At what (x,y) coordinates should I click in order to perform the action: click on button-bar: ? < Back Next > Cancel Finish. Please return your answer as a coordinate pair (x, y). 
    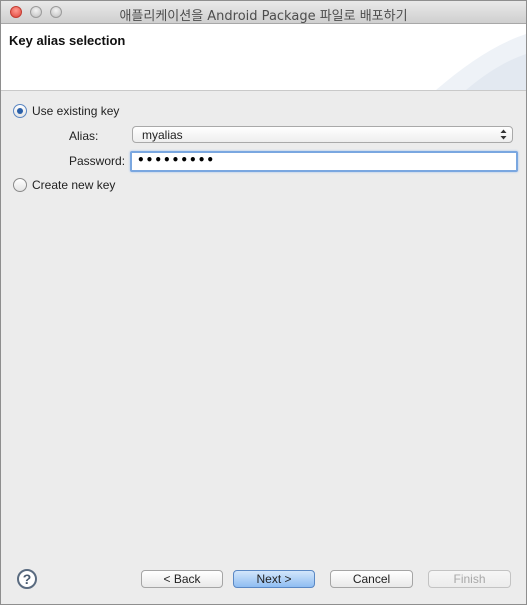
    Looking at the image, I should click on (263, 581).